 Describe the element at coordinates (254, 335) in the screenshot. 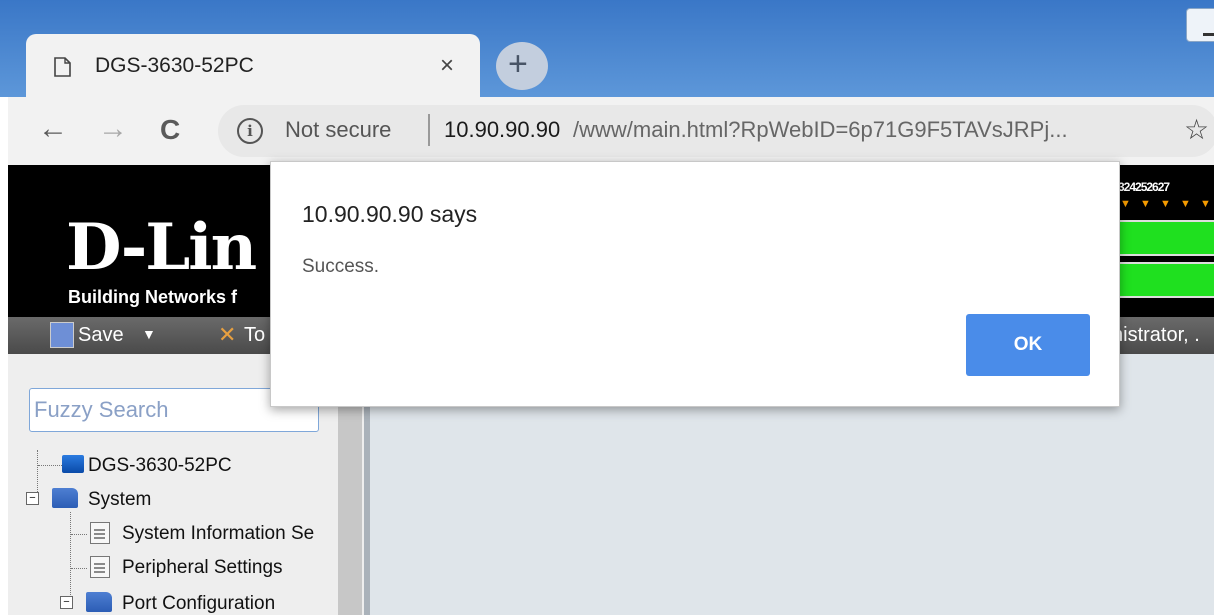

I see `tools-menu: To` at that location.